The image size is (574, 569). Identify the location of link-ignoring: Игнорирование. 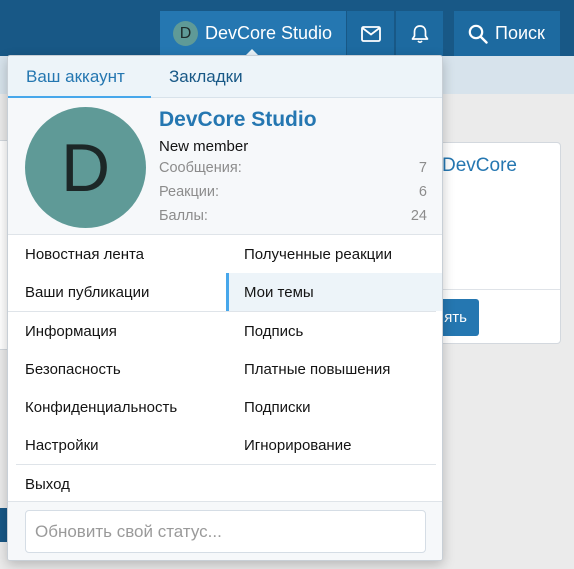
(334, 445).